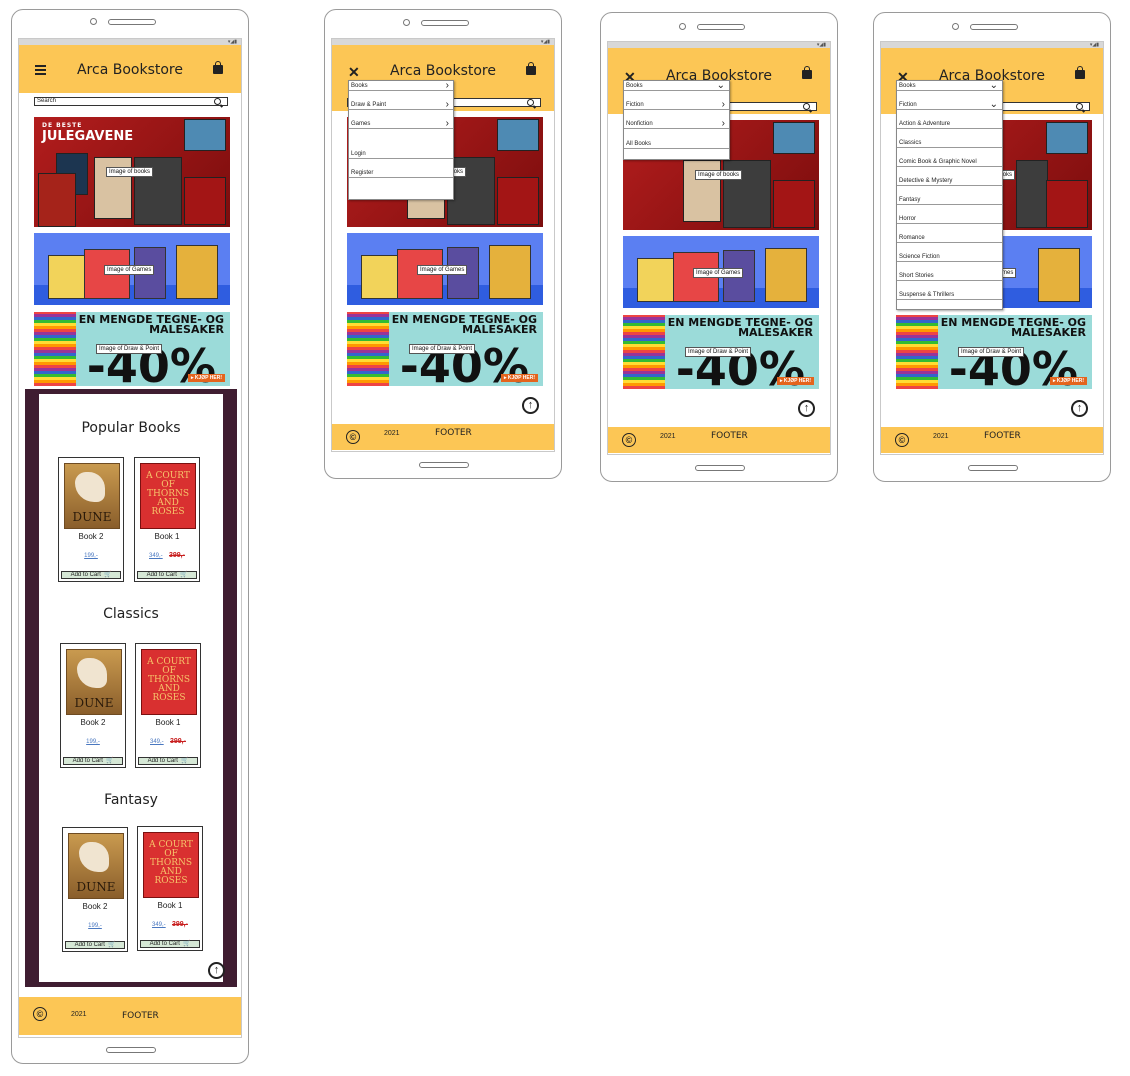 The width and height of the screenshot is (1130, 1076). What do you see at coordinates (949, 105) in the screenshot?
I see `menu-item-fiction: Fiction ⌄` at bounding box center [949, 105].